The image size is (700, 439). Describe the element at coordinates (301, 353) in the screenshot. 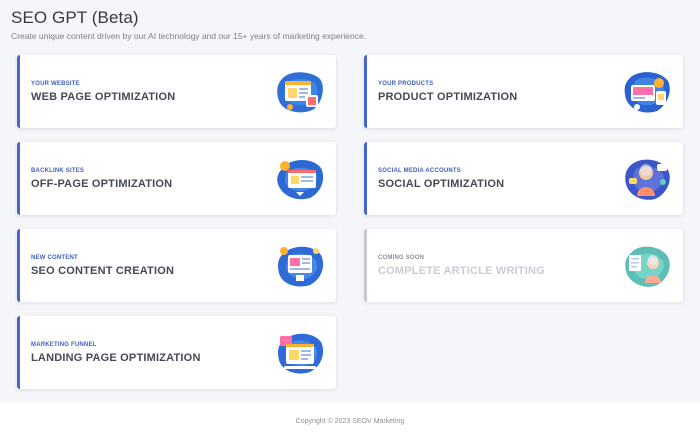

I see `landing-illustration-icon` at that location.